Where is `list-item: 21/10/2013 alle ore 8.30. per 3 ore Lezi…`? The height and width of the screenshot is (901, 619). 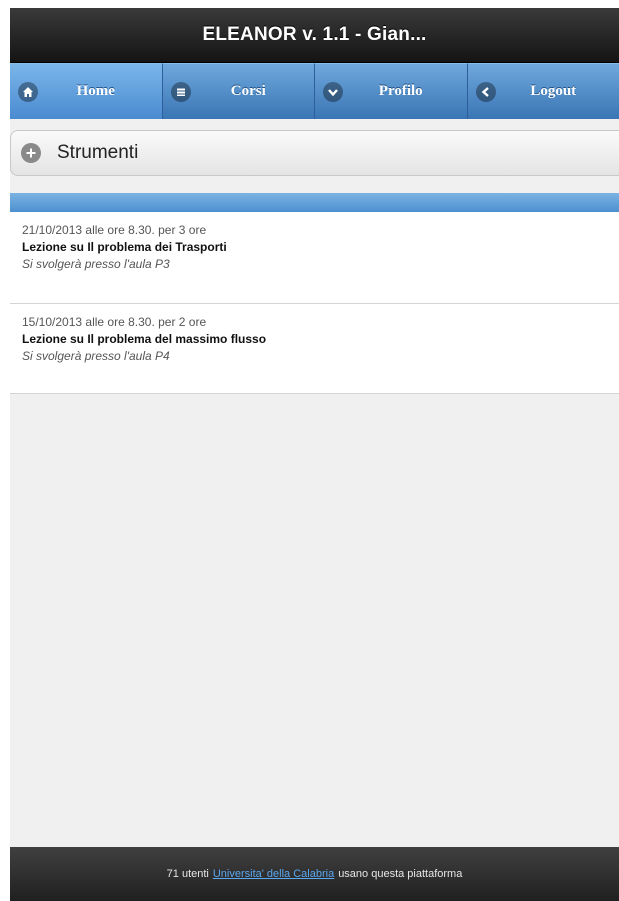 list-item: 21/10/2013 alle ore 8.30. per 3 ore Lezi… is located at coordinates (314, 258).